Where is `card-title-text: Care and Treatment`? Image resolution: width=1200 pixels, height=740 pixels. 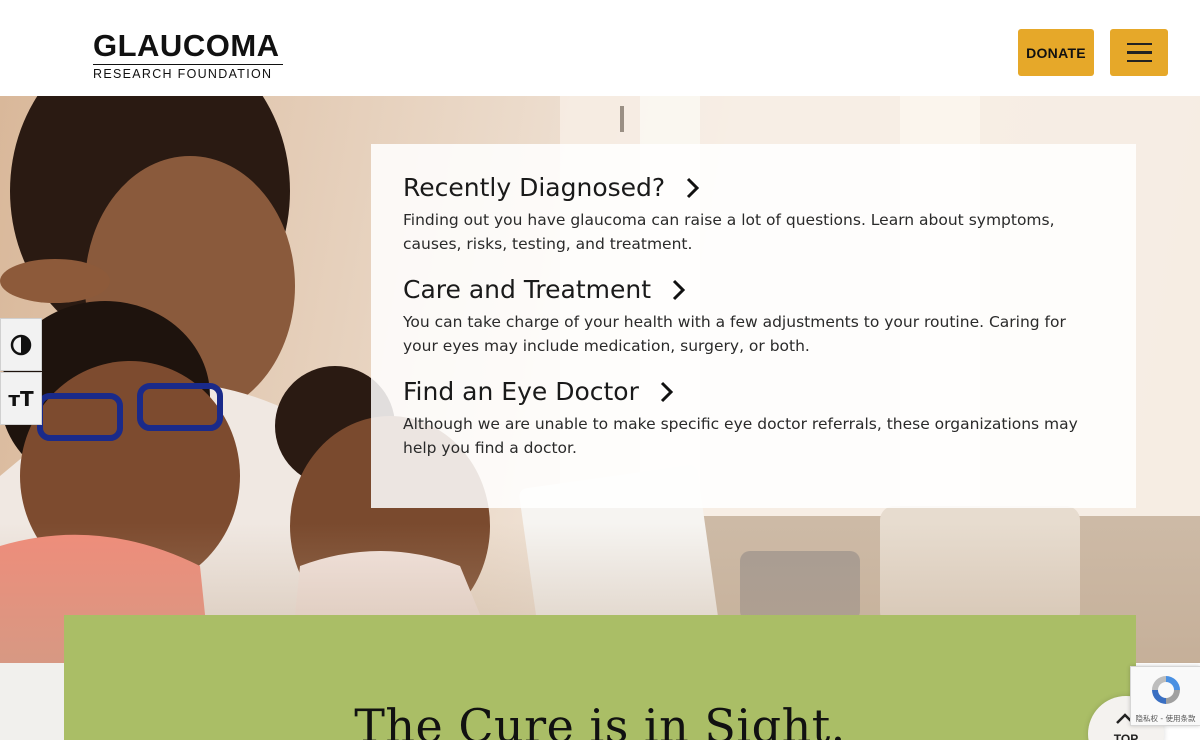 card-title-text: Care and Treatment is located at coordinates (527, 289).